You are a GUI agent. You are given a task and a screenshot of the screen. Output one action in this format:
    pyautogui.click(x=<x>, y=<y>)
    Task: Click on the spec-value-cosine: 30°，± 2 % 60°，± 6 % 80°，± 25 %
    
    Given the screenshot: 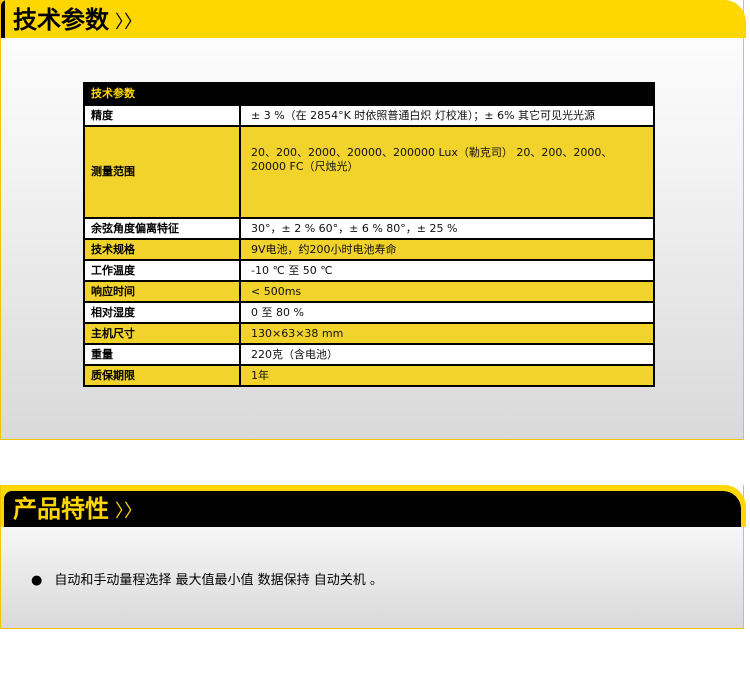 What is the action you would take?
    pyautogui.click(x=447, y=228)
    